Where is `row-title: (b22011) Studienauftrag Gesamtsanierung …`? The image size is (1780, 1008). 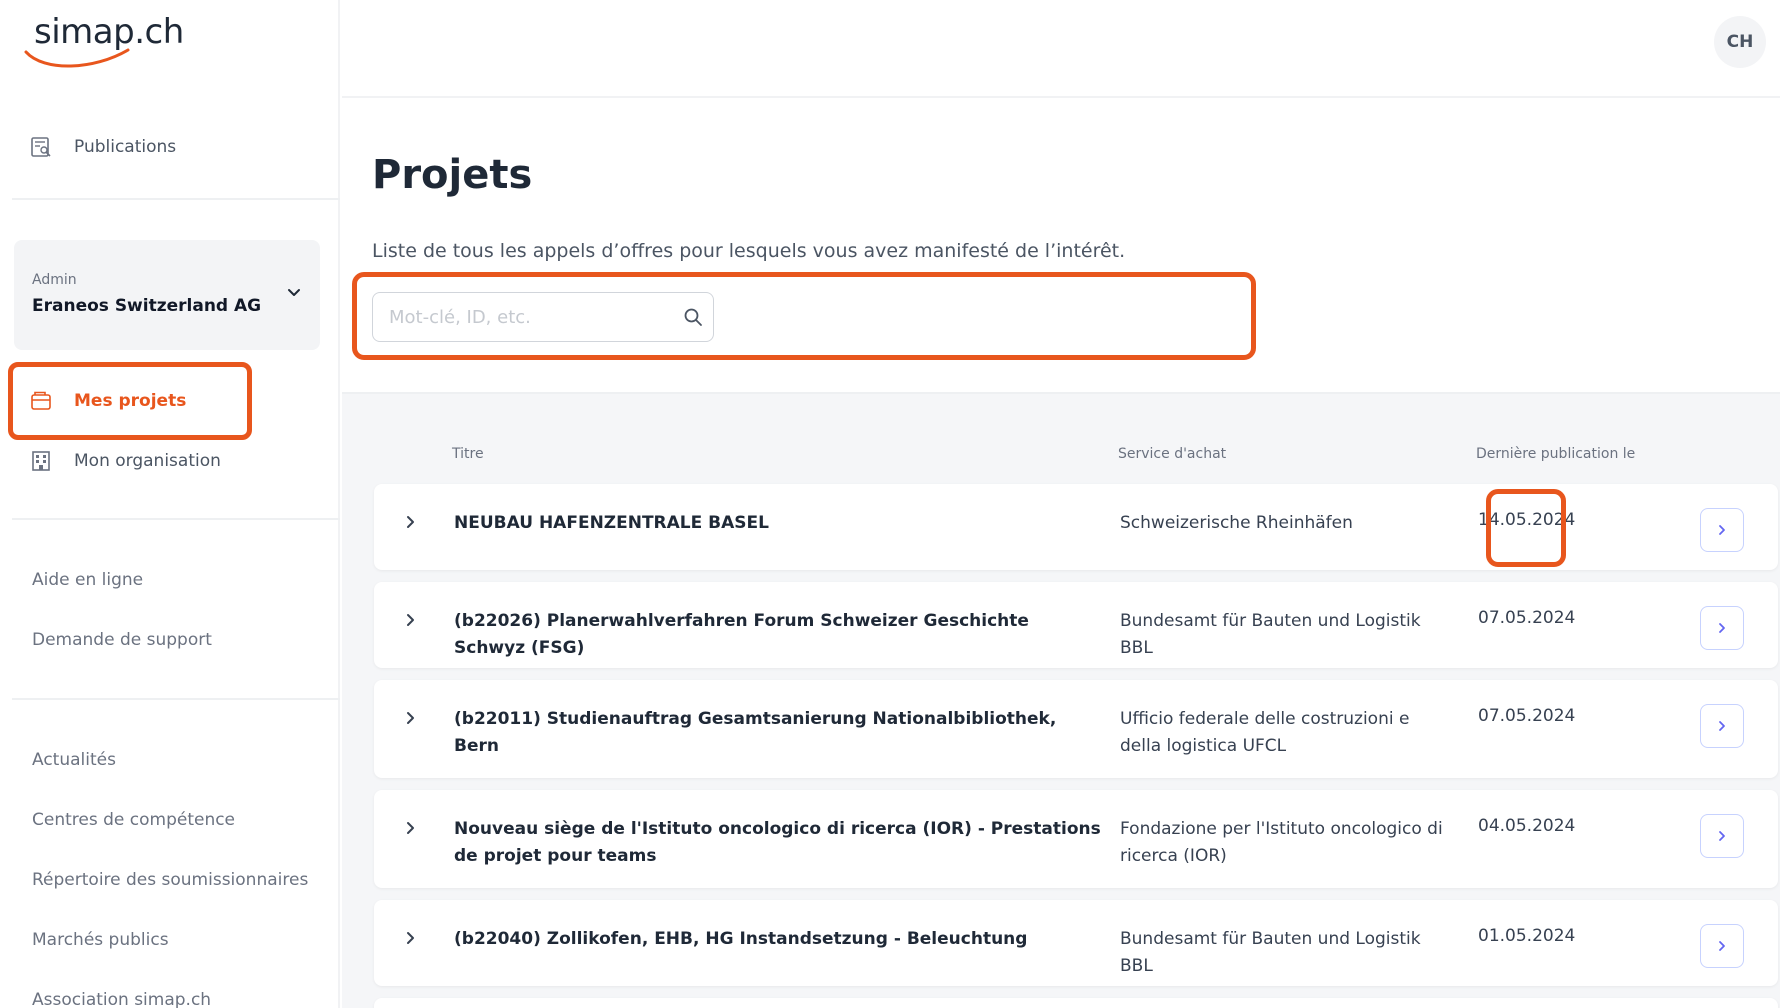 row-title: (b22011) Studienauftrag Gesamtsanierung … is located at coordinates (755, 732).